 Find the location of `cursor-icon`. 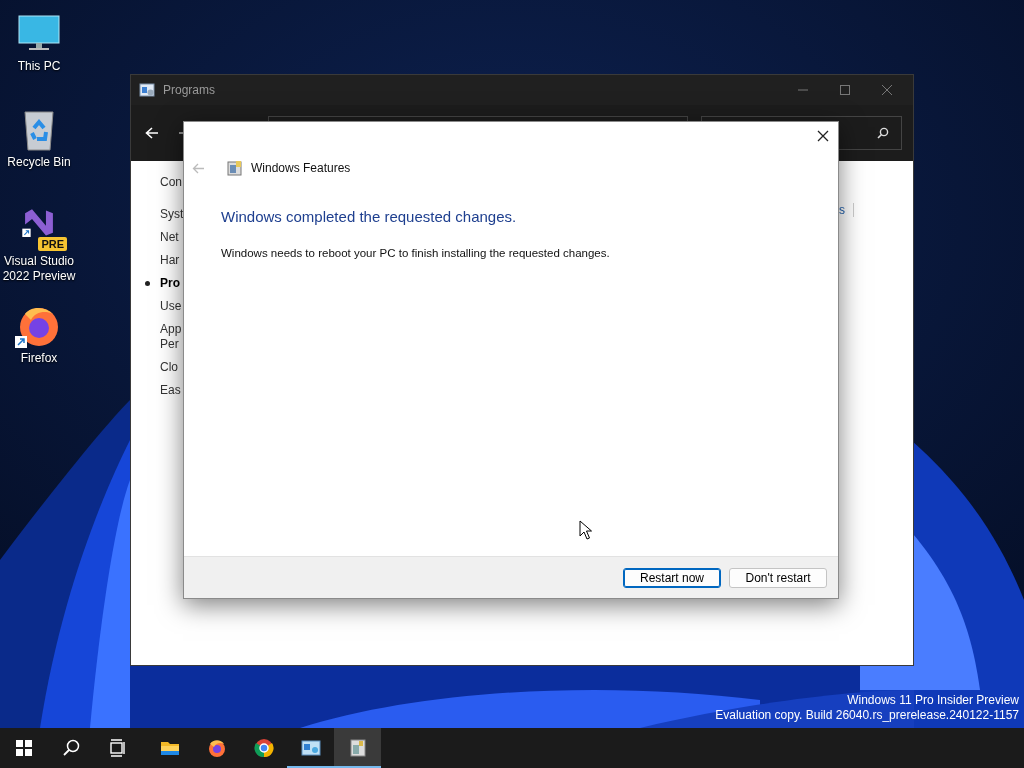

cursor-icon is located at coordinates (585, 530).